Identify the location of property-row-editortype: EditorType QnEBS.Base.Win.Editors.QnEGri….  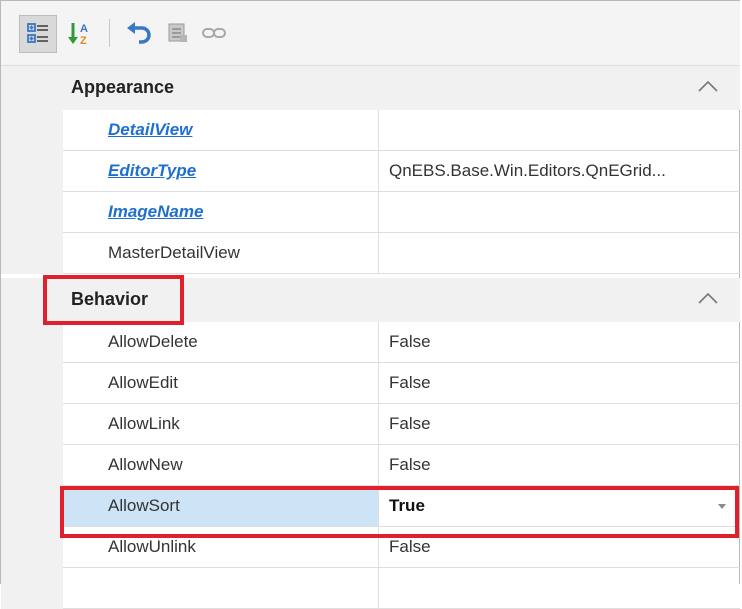
(370, 171).